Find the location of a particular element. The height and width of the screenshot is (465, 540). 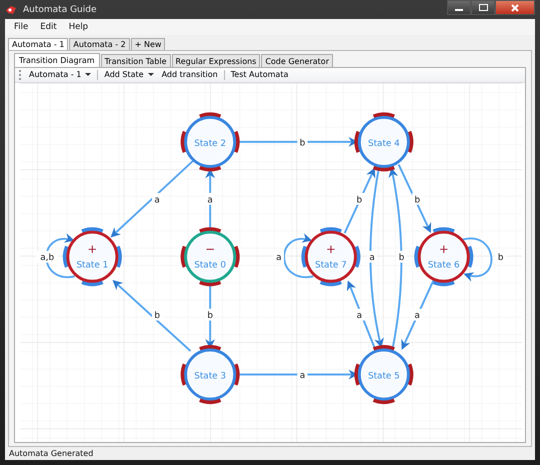

minimize-button is located at coordinates (459, 7).